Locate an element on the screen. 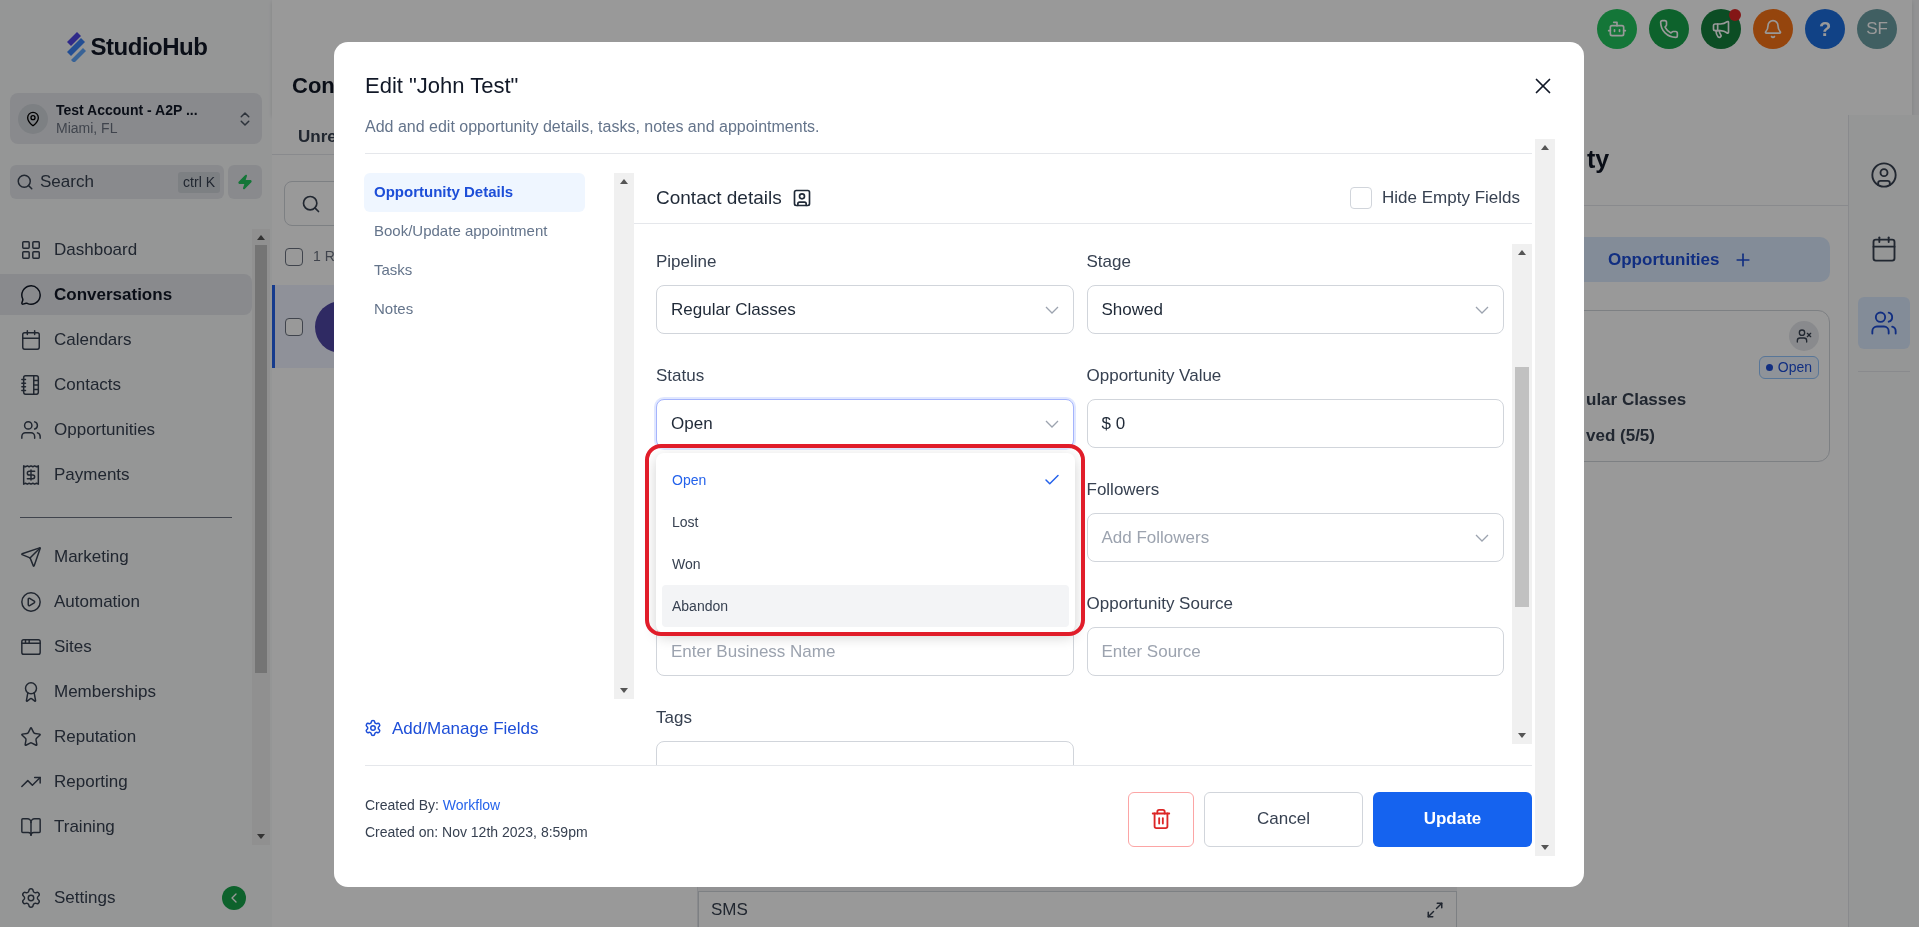  trash-icon is located at coordinates (1161, 819).